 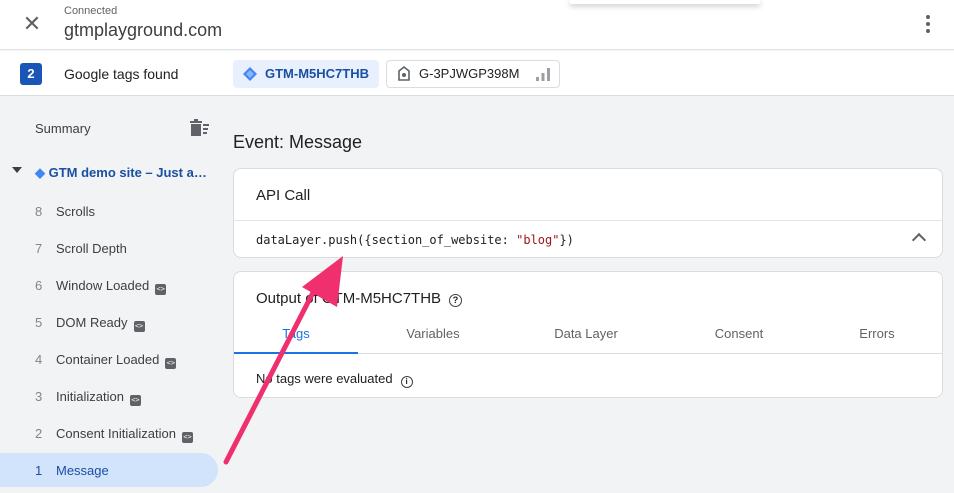 What do you see at coordinates (404, 73) in the screenshot?
I see `google-tag-icon` at bounding box center [404, 73].